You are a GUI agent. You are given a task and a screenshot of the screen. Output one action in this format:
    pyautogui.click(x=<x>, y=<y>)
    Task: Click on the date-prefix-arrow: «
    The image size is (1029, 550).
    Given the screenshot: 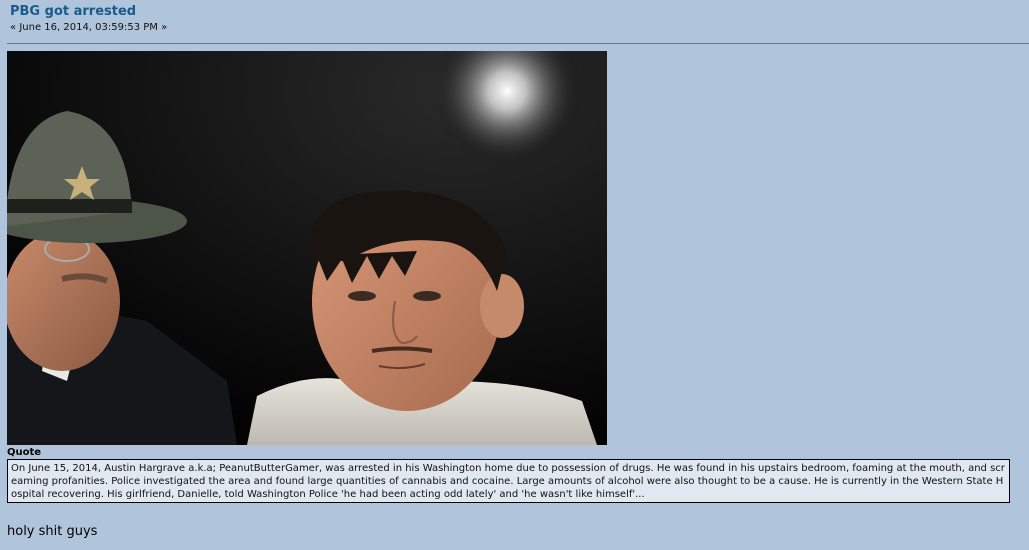 What is the action you would take?
    pyautogui.click(x=13, y=27)
    